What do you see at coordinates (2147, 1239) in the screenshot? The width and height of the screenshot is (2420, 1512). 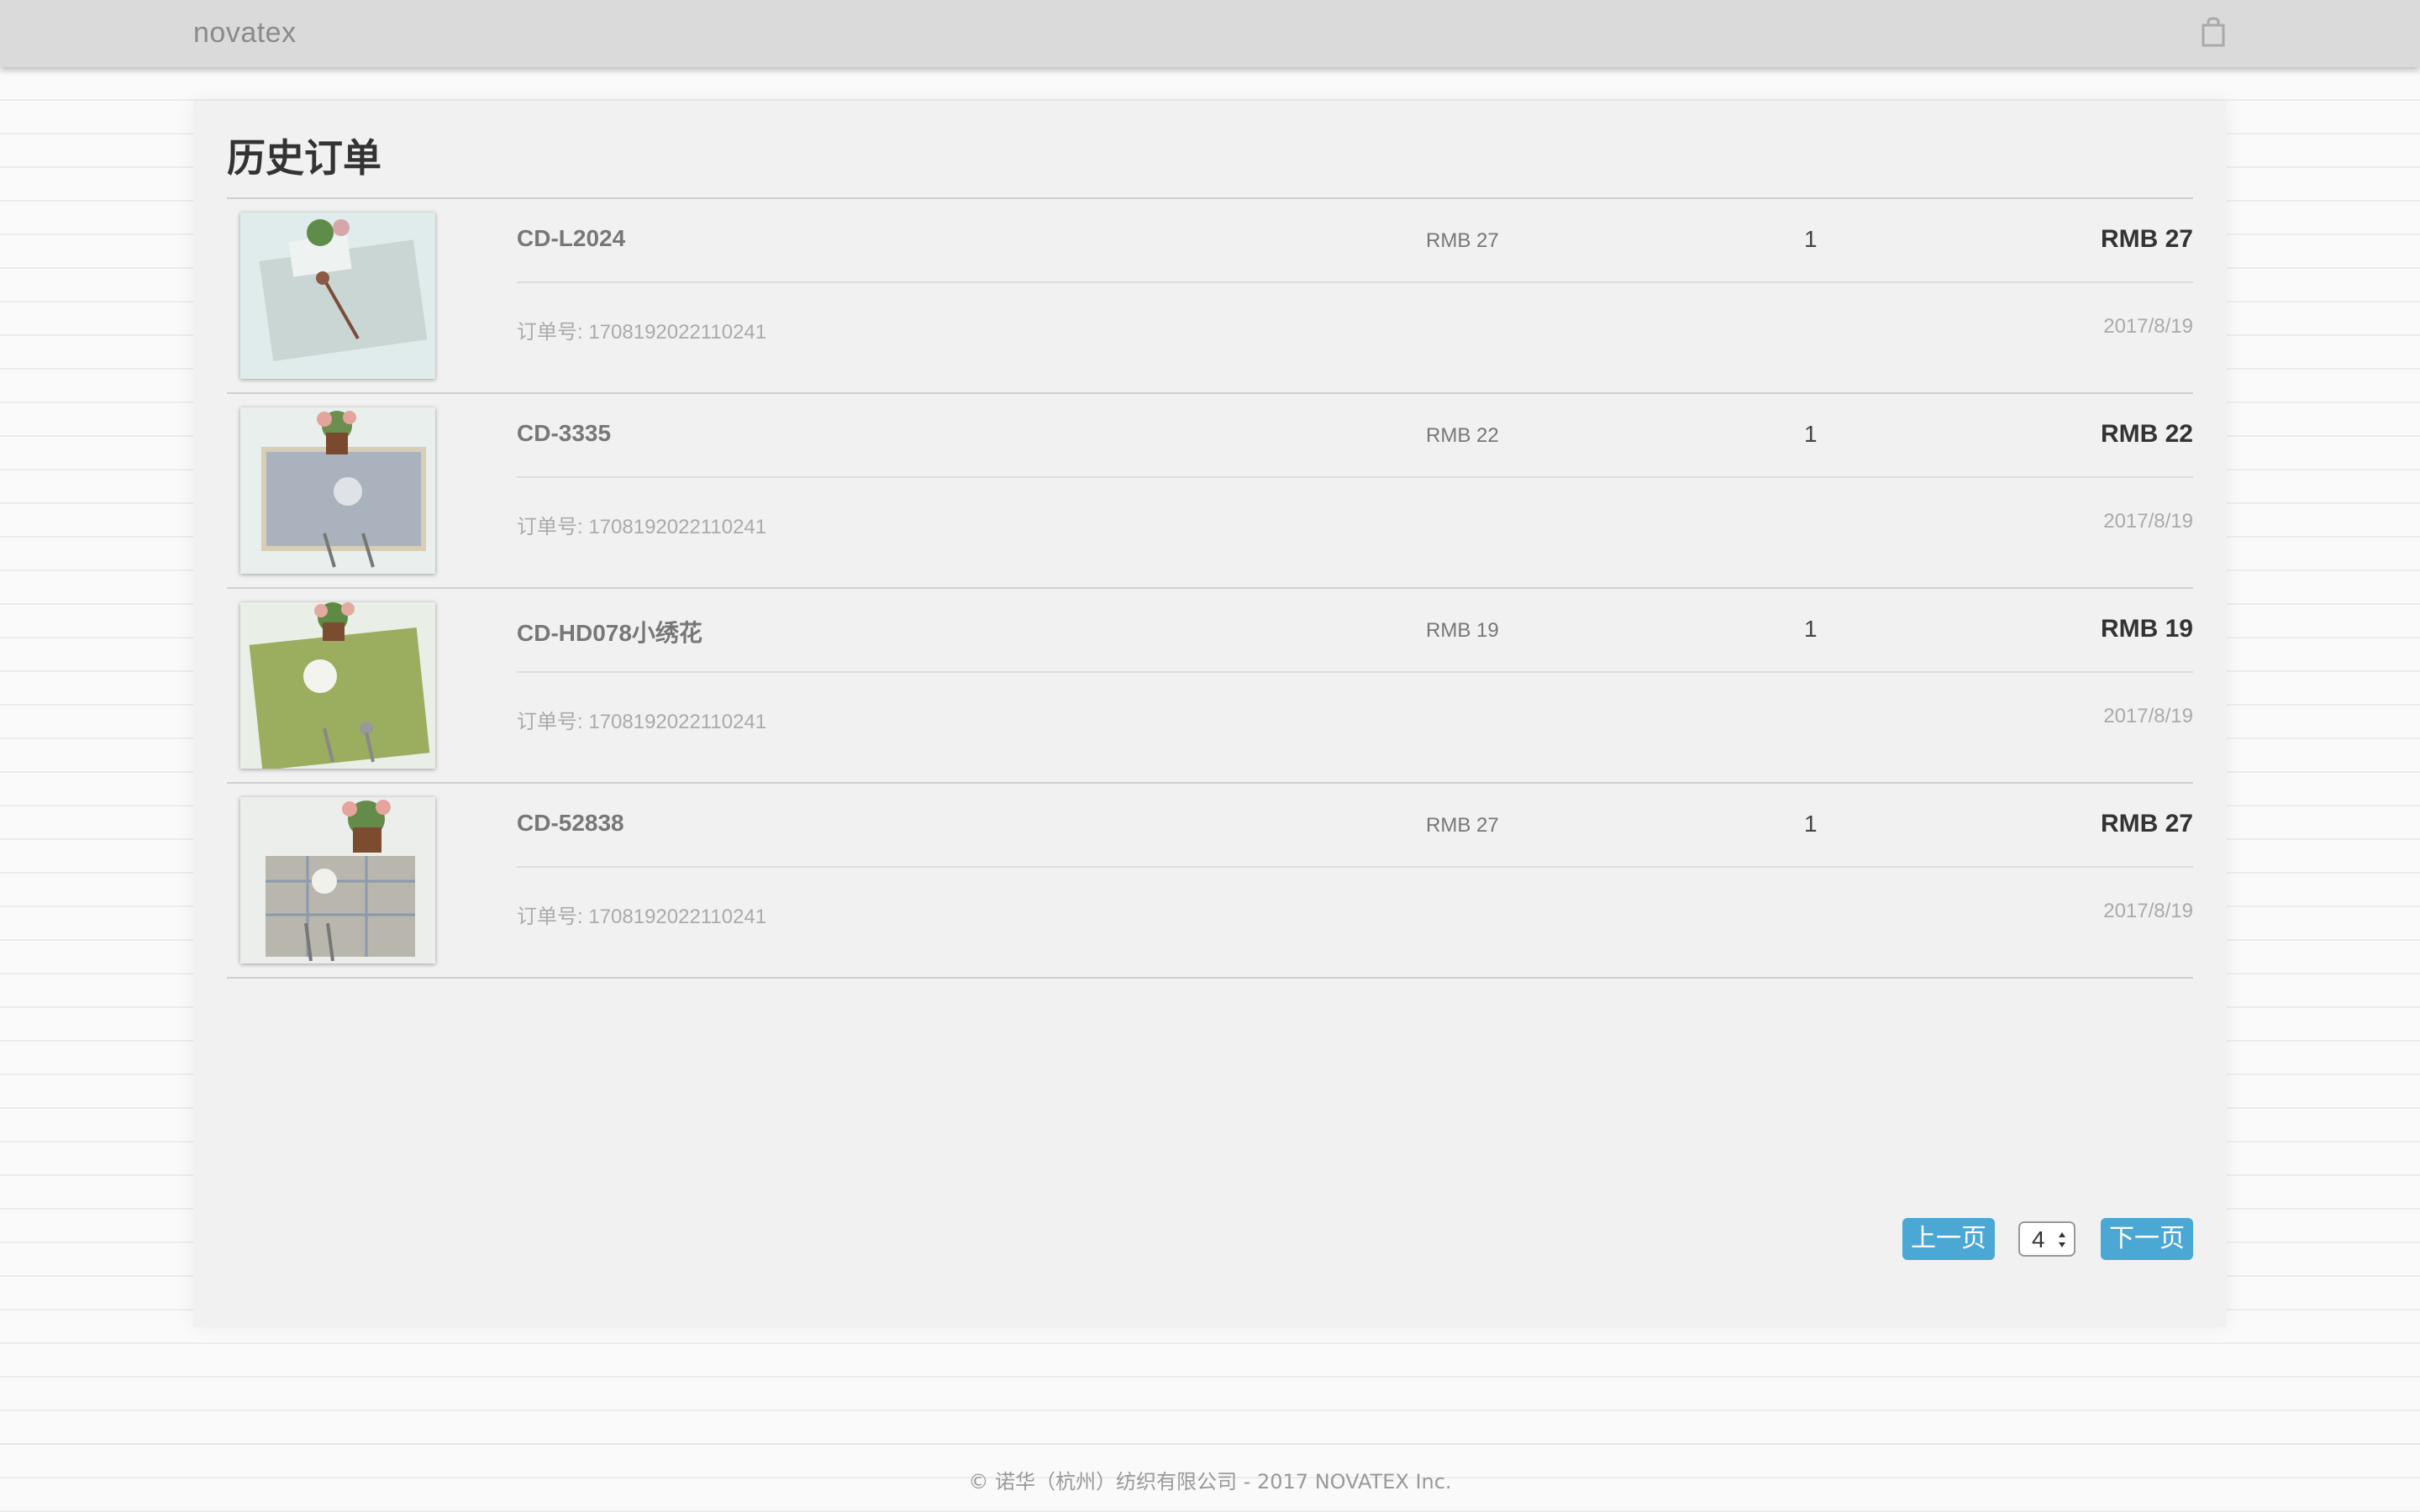 I see `next-page-button: 下一页` at bounding box center [2147, 1239].